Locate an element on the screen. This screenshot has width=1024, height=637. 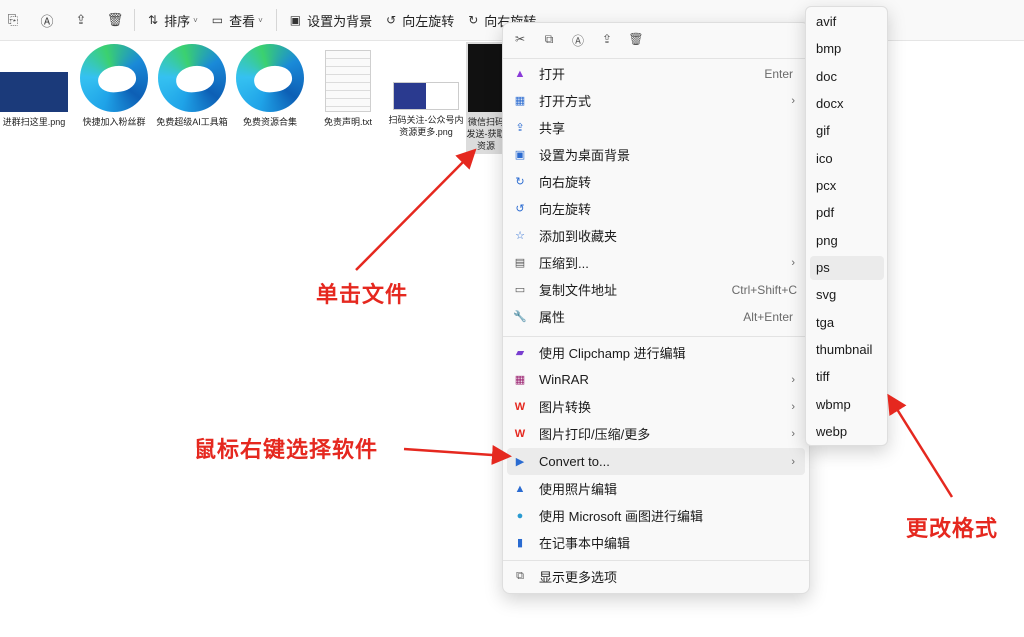
arrow-to-formats is located at coordinates (920, 445).